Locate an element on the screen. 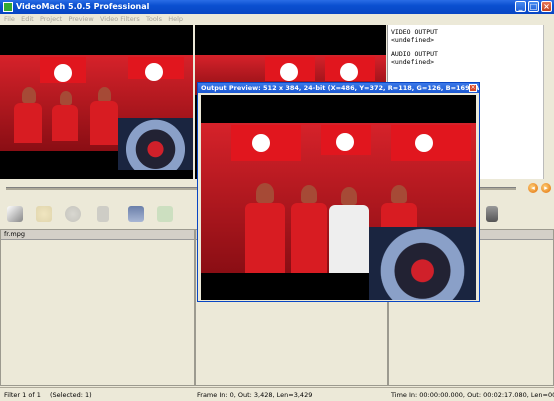 Image resolution: width=554 pixels, height=401 pixels. menu-preview: Preview is located at coordinates (80, 19).